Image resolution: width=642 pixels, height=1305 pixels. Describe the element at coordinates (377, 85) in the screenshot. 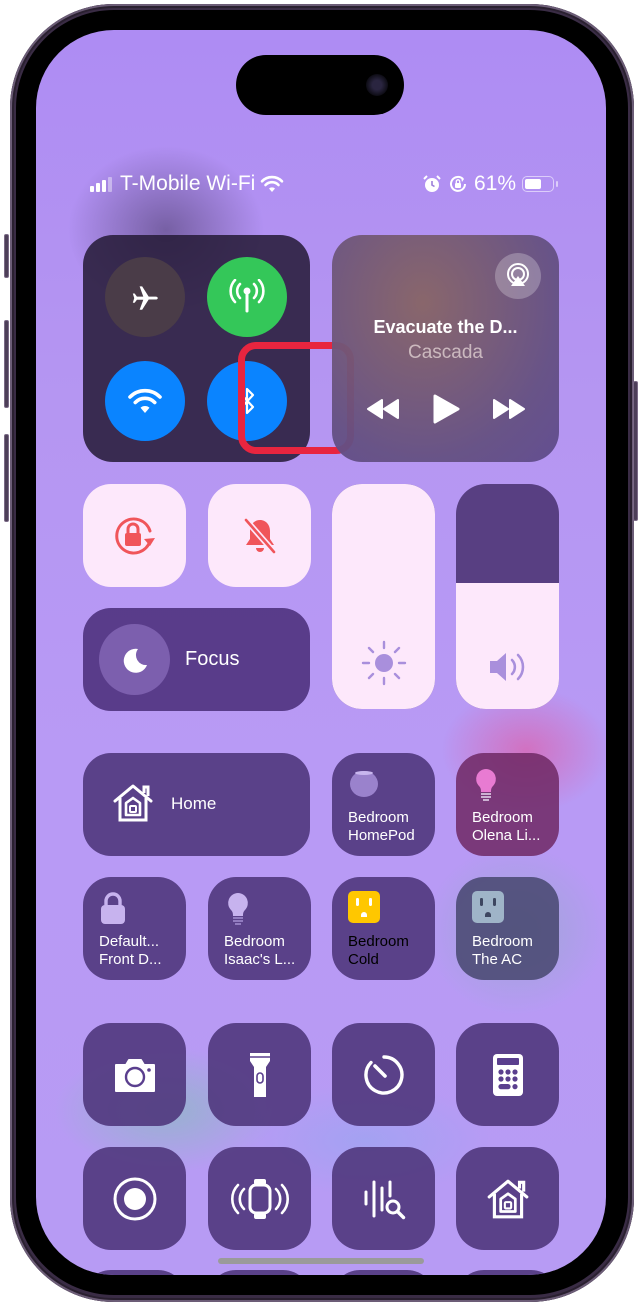

I see `front-camera` at that location.